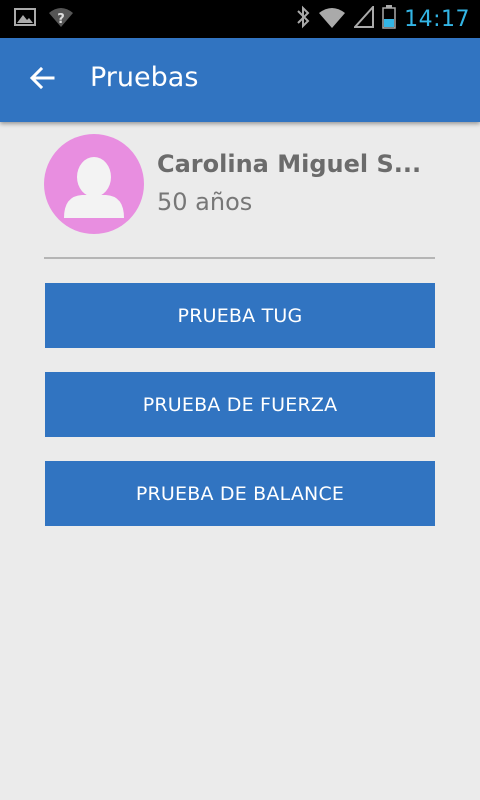  I want to click on prueba-balance-button: PRUEBA DE BALANCE, so click(240, 493).